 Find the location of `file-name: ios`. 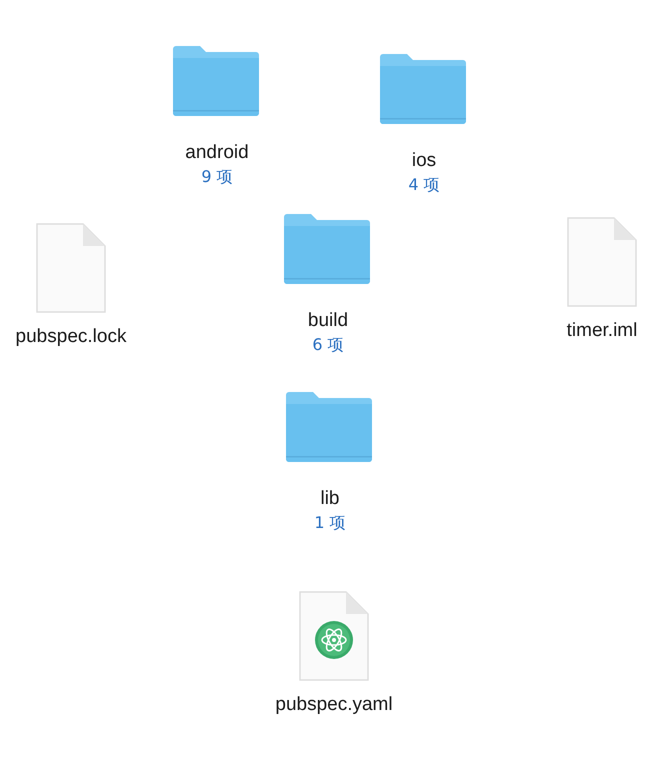

file-name: ios is located at coordinates (424, 161).